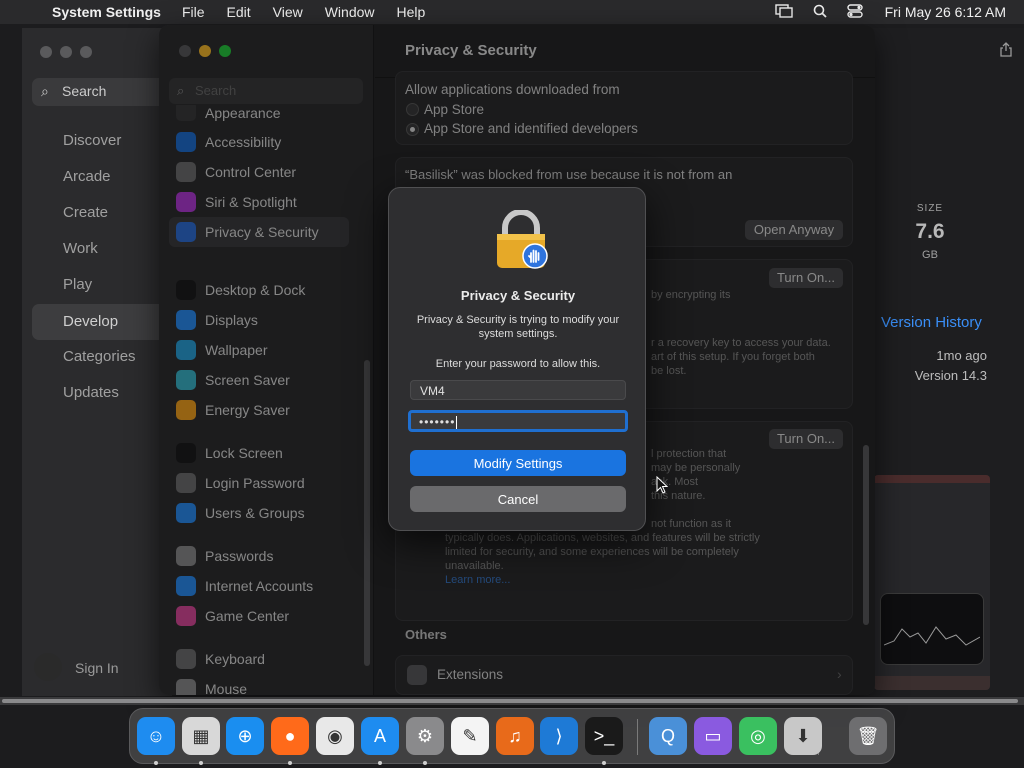 The width and height of the screenshot is (1024, 768). I want to click on trash-icon: 🗑, so click(868, 736).